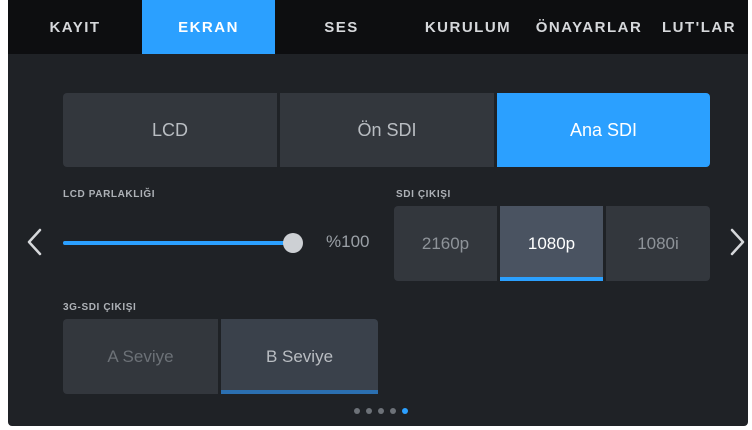  I want to click on 3g-sdi-output-label: 3G-SDI ÇIKIŞI, so click(100, 307).